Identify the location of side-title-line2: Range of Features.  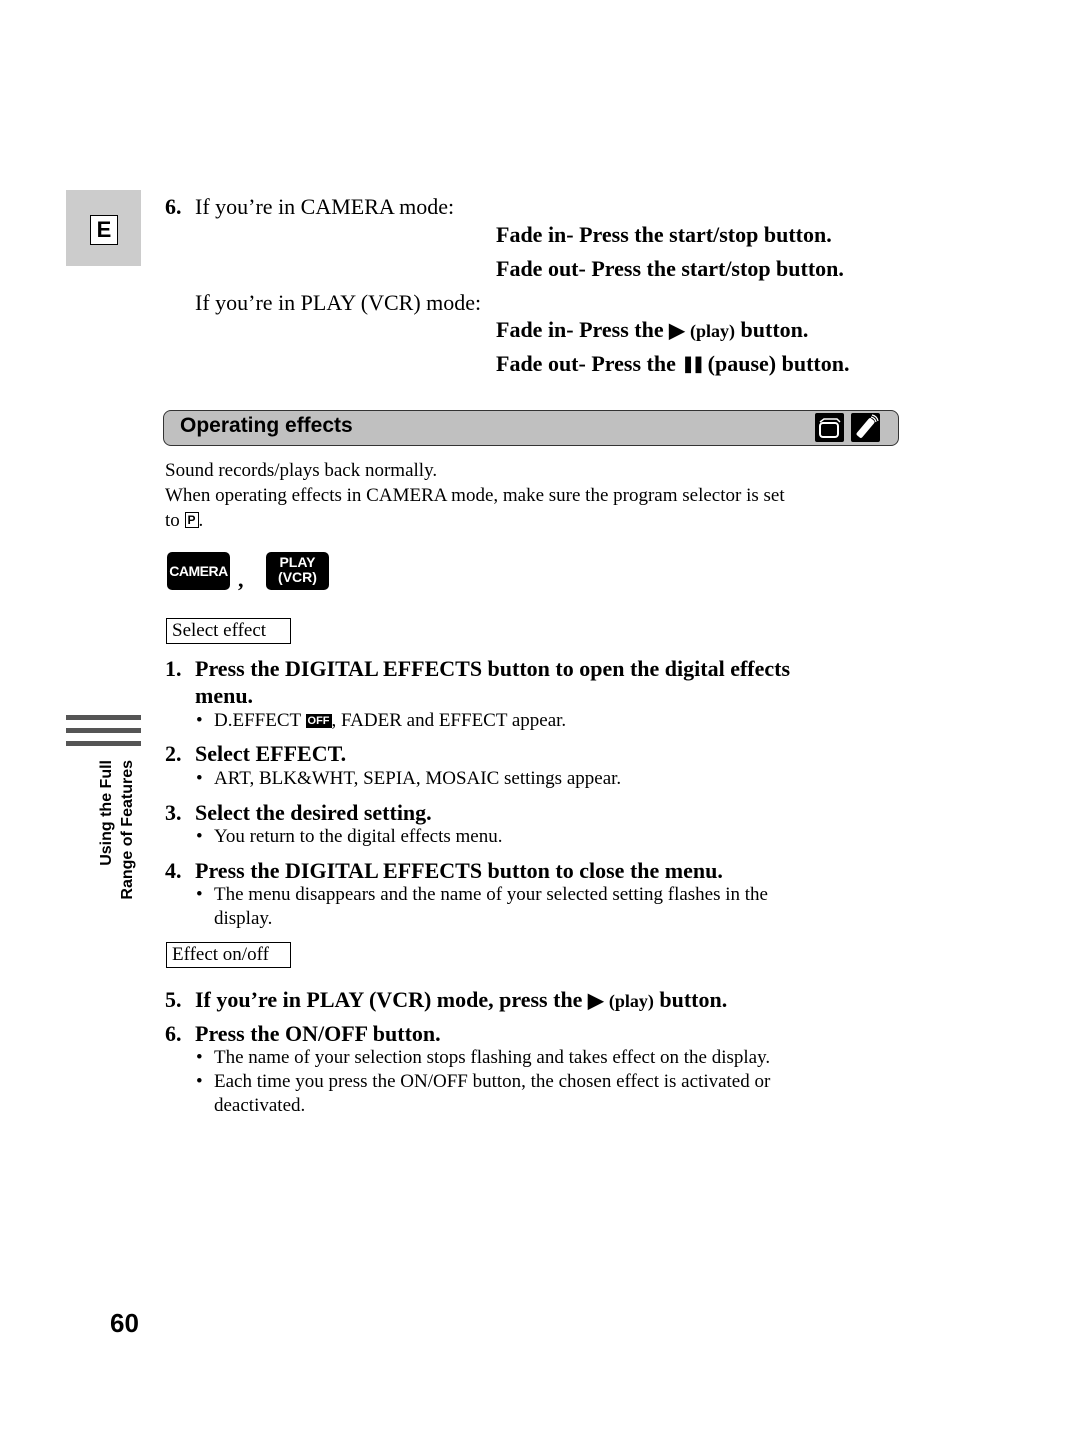
(127, 830).